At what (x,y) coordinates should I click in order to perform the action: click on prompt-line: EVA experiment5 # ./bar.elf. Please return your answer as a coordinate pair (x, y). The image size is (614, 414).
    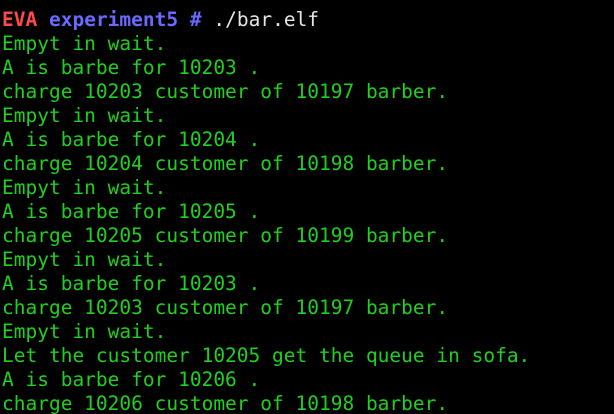
    Looking at the image, I should click on (160, 20).